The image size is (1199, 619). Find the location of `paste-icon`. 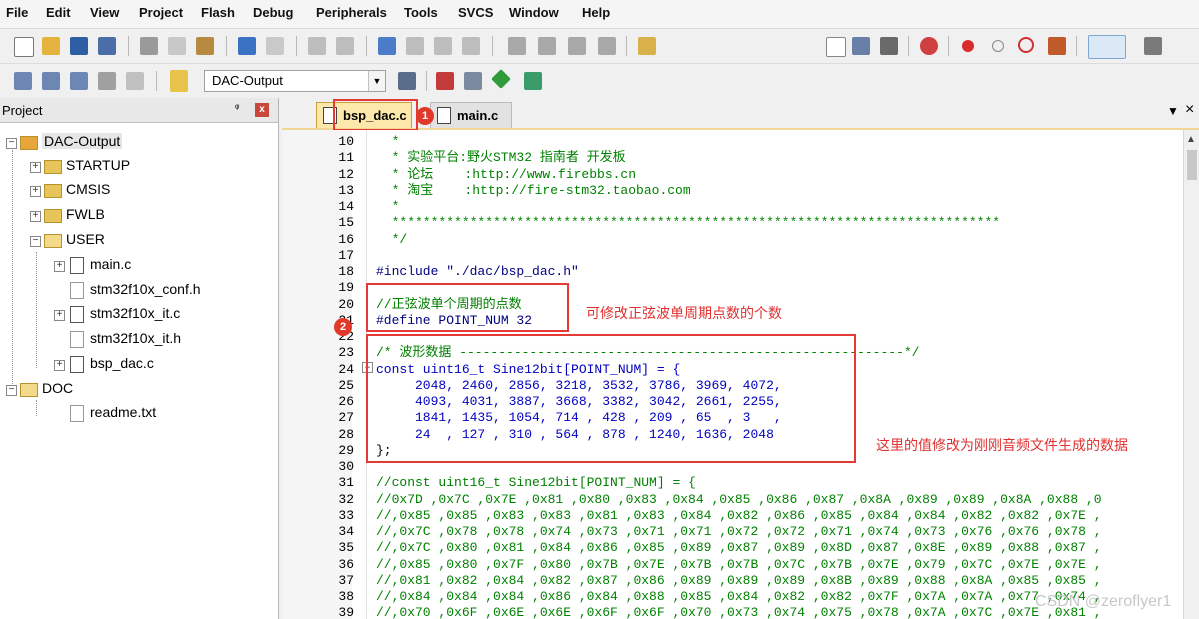

paste-icon is located at coordinates (205, 46).